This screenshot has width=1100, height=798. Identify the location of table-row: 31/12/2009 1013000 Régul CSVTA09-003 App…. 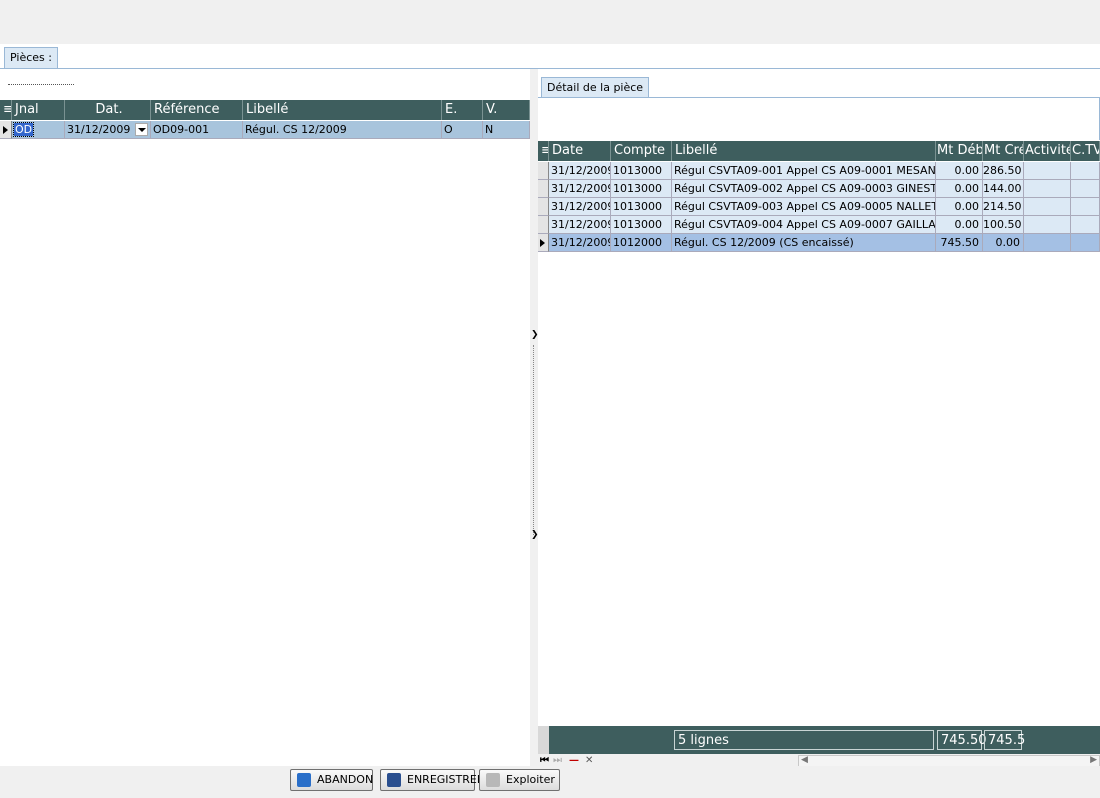
(819, 207).